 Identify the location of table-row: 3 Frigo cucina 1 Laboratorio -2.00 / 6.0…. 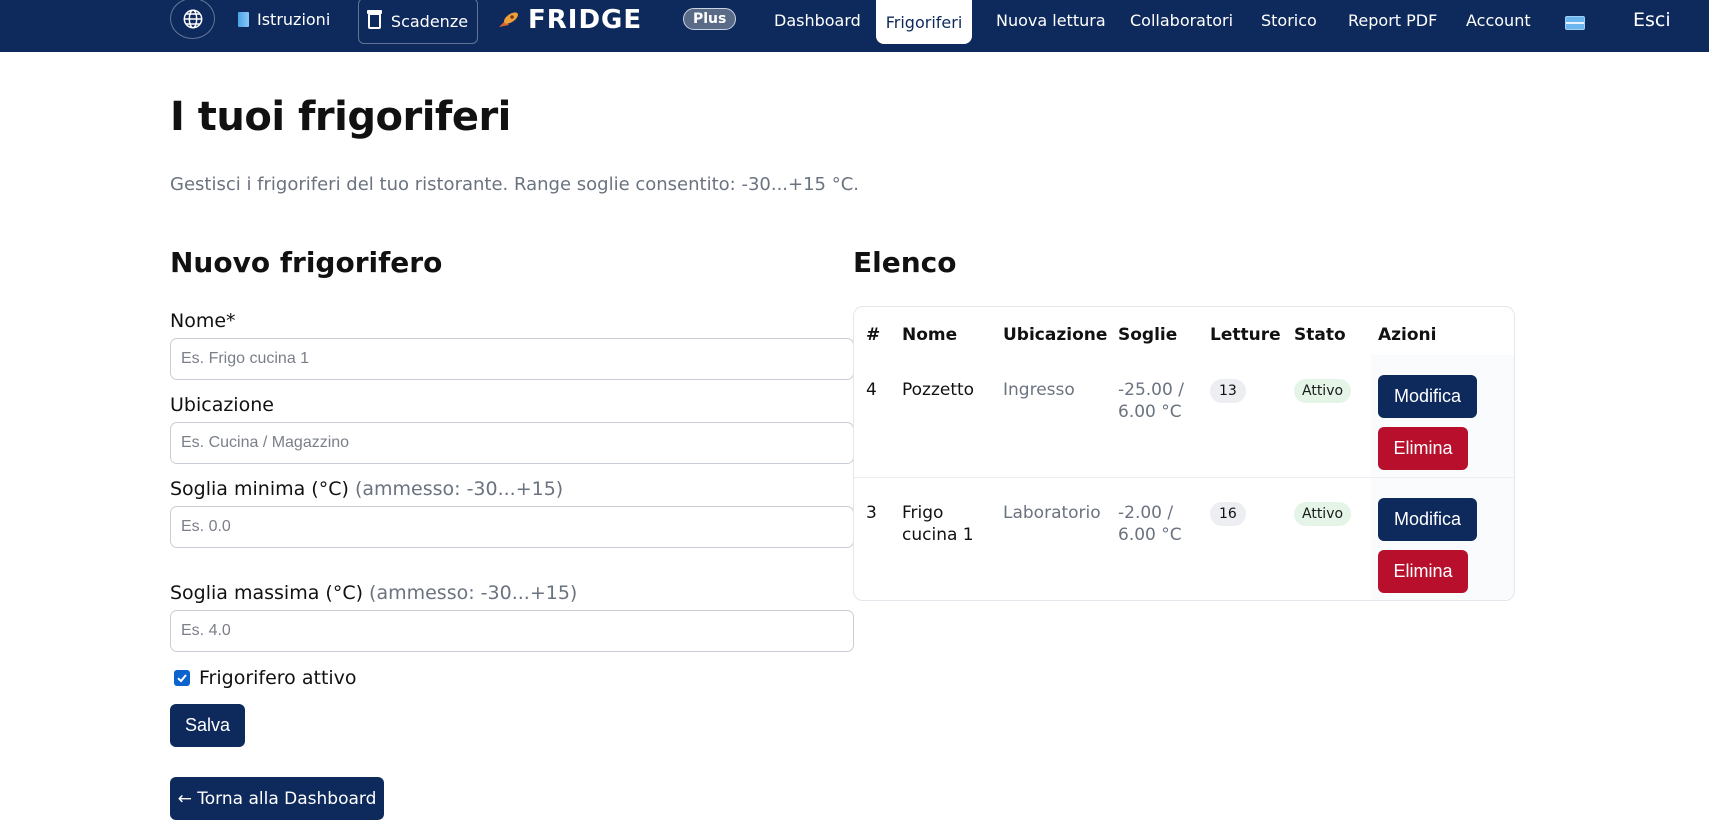
(1184, 538).